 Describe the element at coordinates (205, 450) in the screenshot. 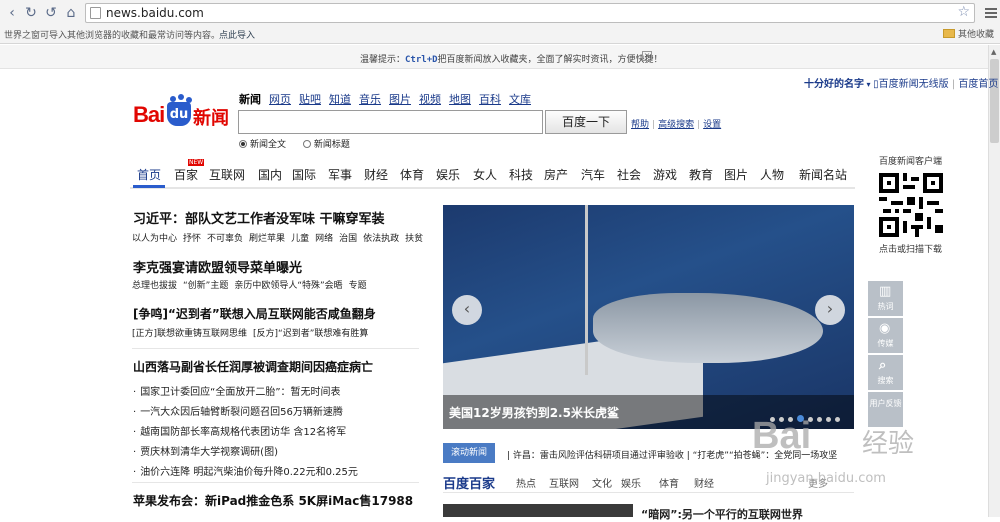

I see `news-list-item: 贾庆林到清华大学视察调研(图)` at that location.